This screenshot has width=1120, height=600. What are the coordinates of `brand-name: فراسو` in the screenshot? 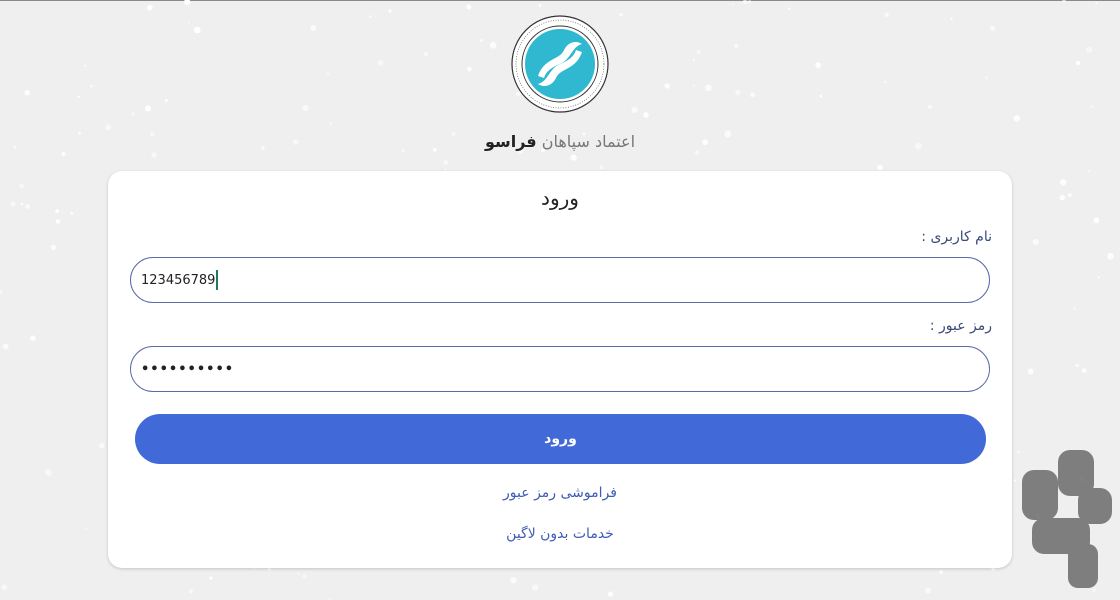 It's located at (510, 141).